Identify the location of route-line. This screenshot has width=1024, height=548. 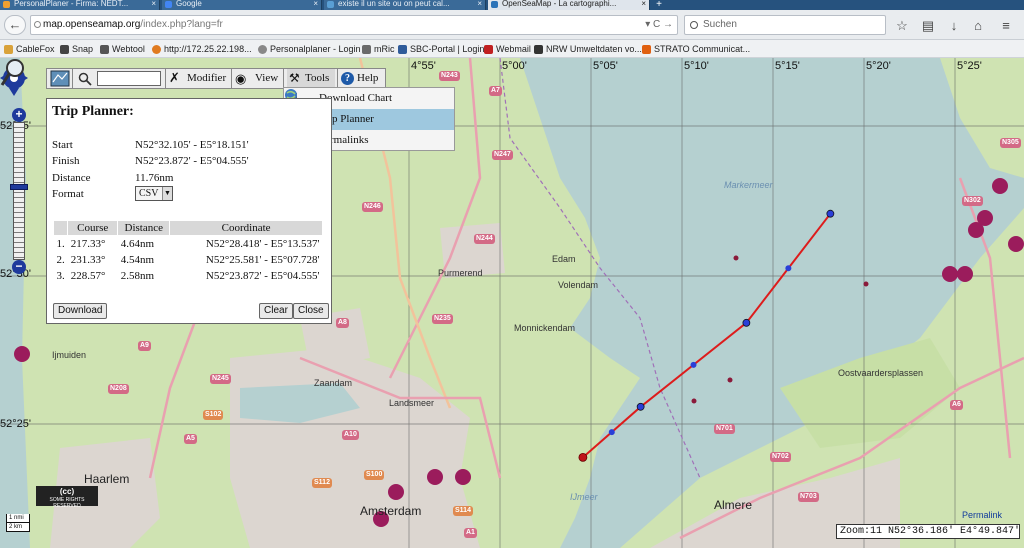
(707, 336).